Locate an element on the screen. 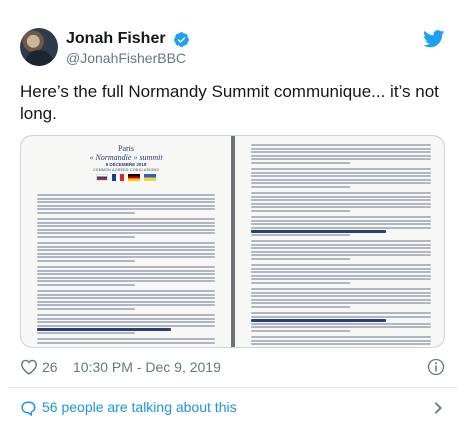  talking-about-text: 56 people are talking about this is located at coordinates (139, 407).